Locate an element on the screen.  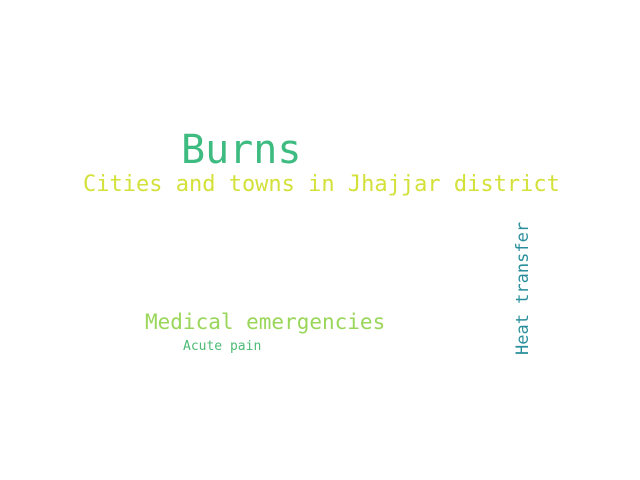
word-acute-pain: Acute pain is located at coordinates (222, 346).